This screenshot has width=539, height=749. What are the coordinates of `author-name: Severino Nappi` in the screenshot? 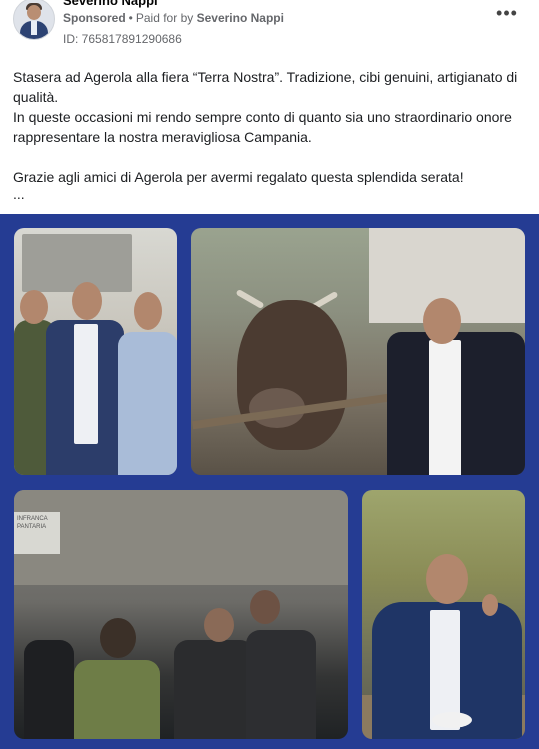 It's located at (110, 4).